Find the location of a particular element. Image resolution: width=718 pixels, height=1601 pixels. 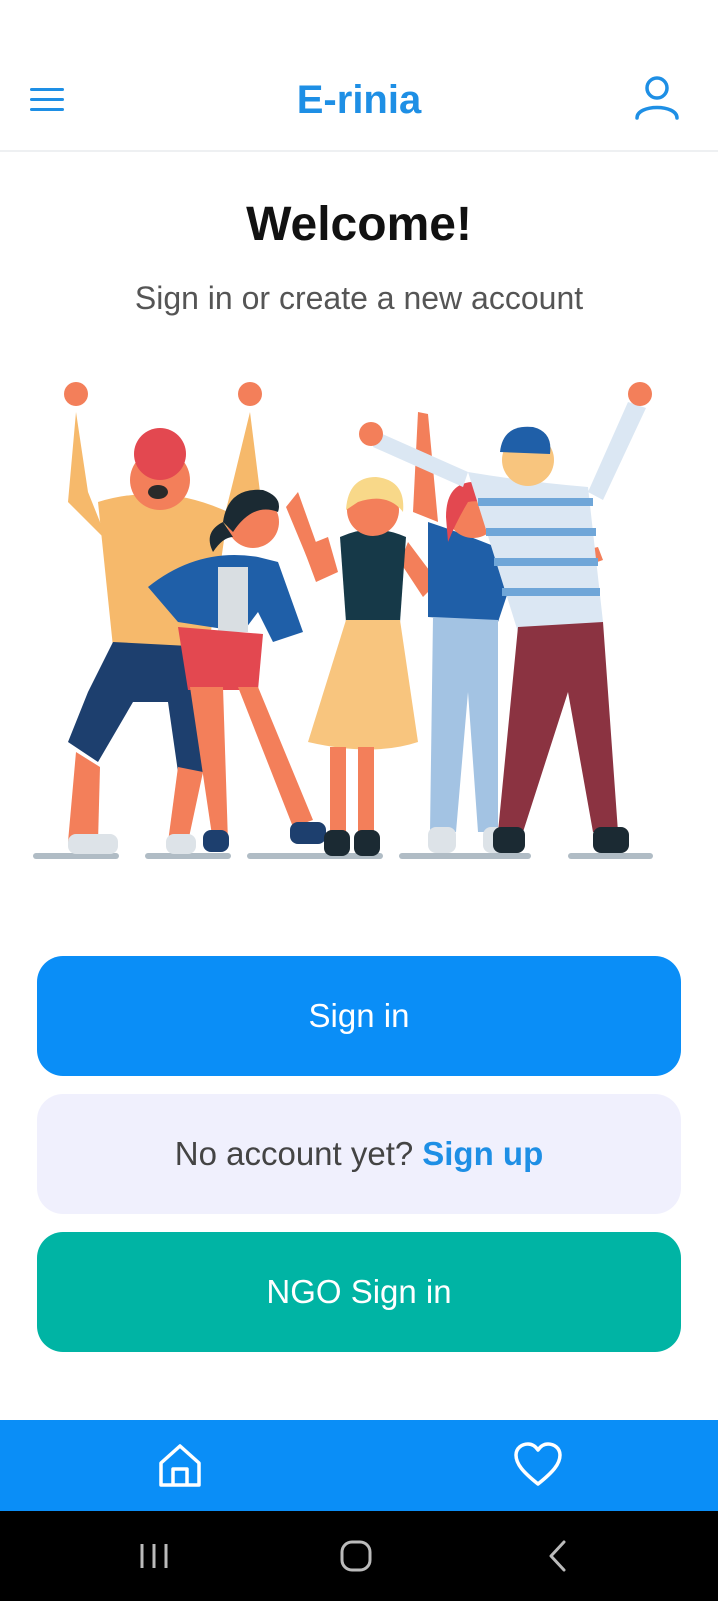

nav-home-button is located at coordinates (180, 1465).